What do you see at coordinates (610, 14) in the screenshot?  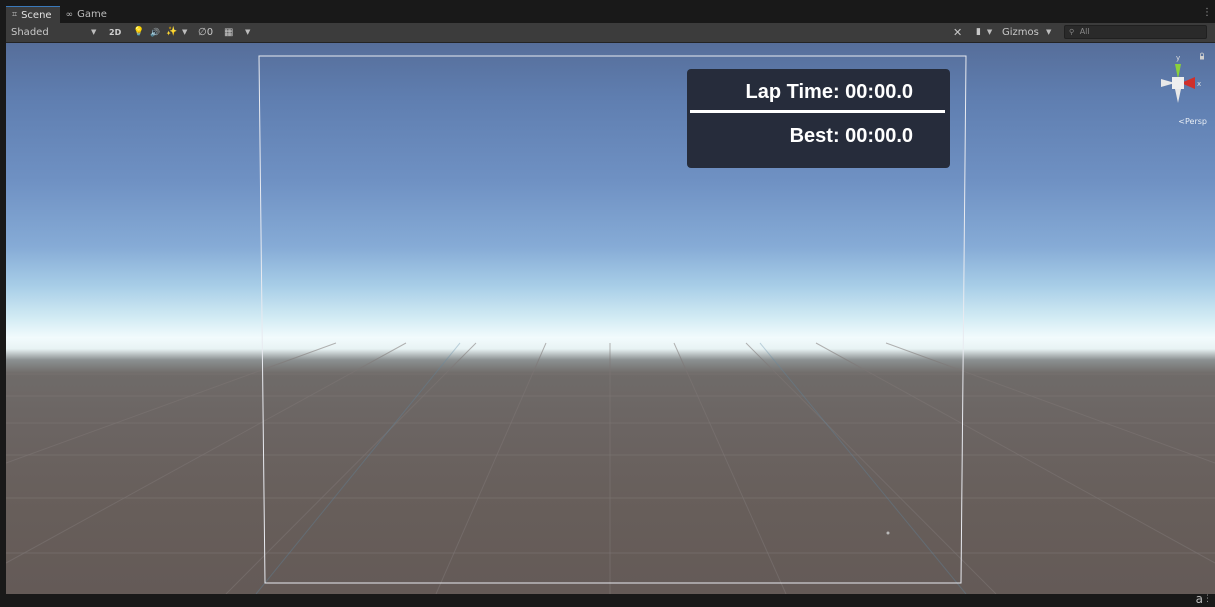 I see `tab-strip: ⌗ Scene ∞ Game ⋮` at bounding box center [610, 14].